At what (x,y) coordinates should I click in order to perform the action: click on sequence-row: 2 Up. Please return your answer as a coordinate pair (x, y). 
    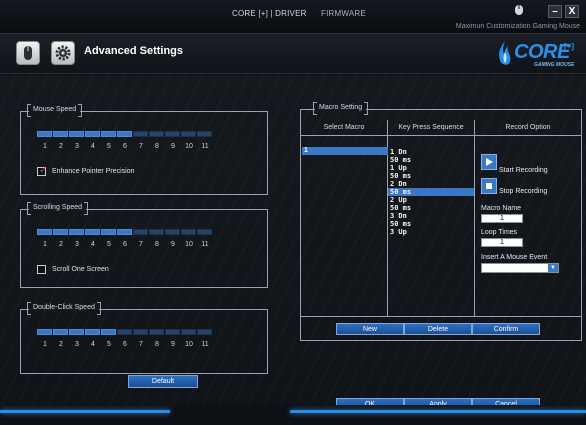
    Looking at the image, I should click on (431, 200).